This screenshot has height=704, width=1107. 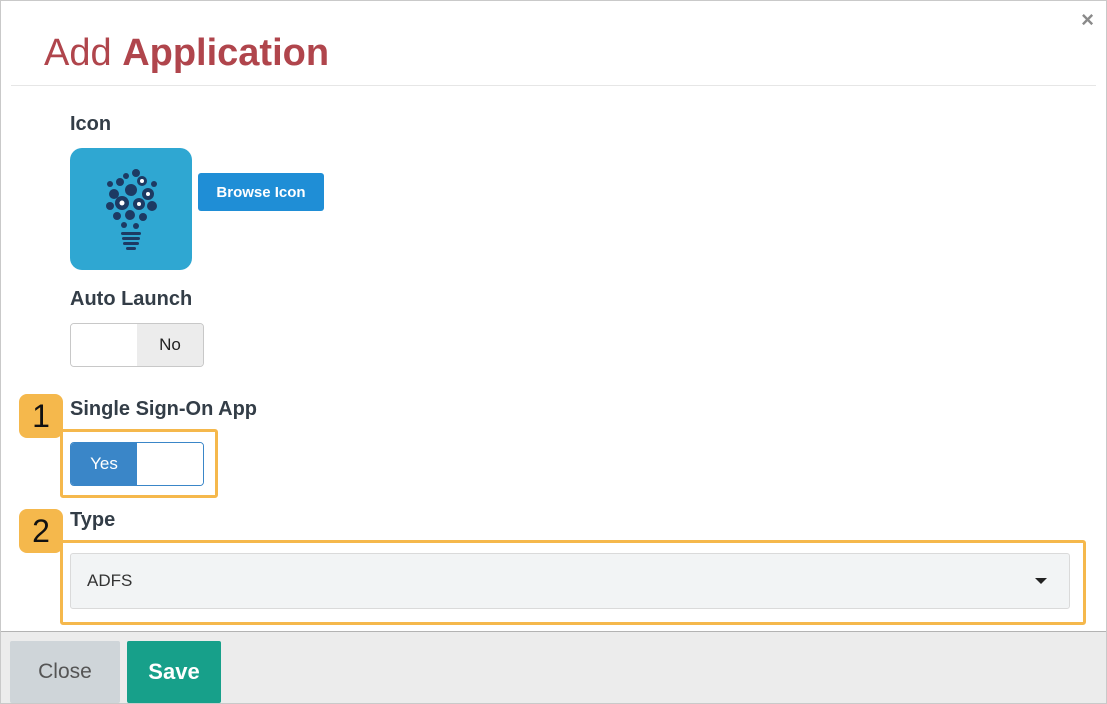 I want to click on callout-badge-1: 1, so click(x=41, y=416).